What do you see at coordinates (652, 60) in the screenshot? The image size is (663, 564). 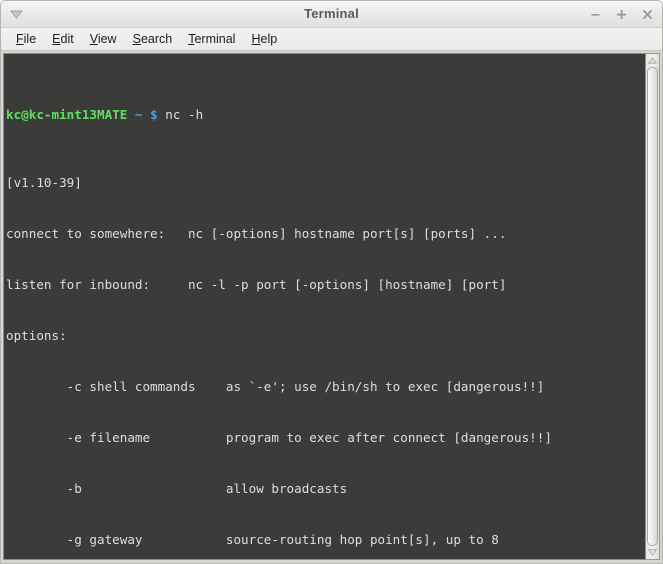 I see `scroll-up-arrow-icon` at bounding box center [652, 60].